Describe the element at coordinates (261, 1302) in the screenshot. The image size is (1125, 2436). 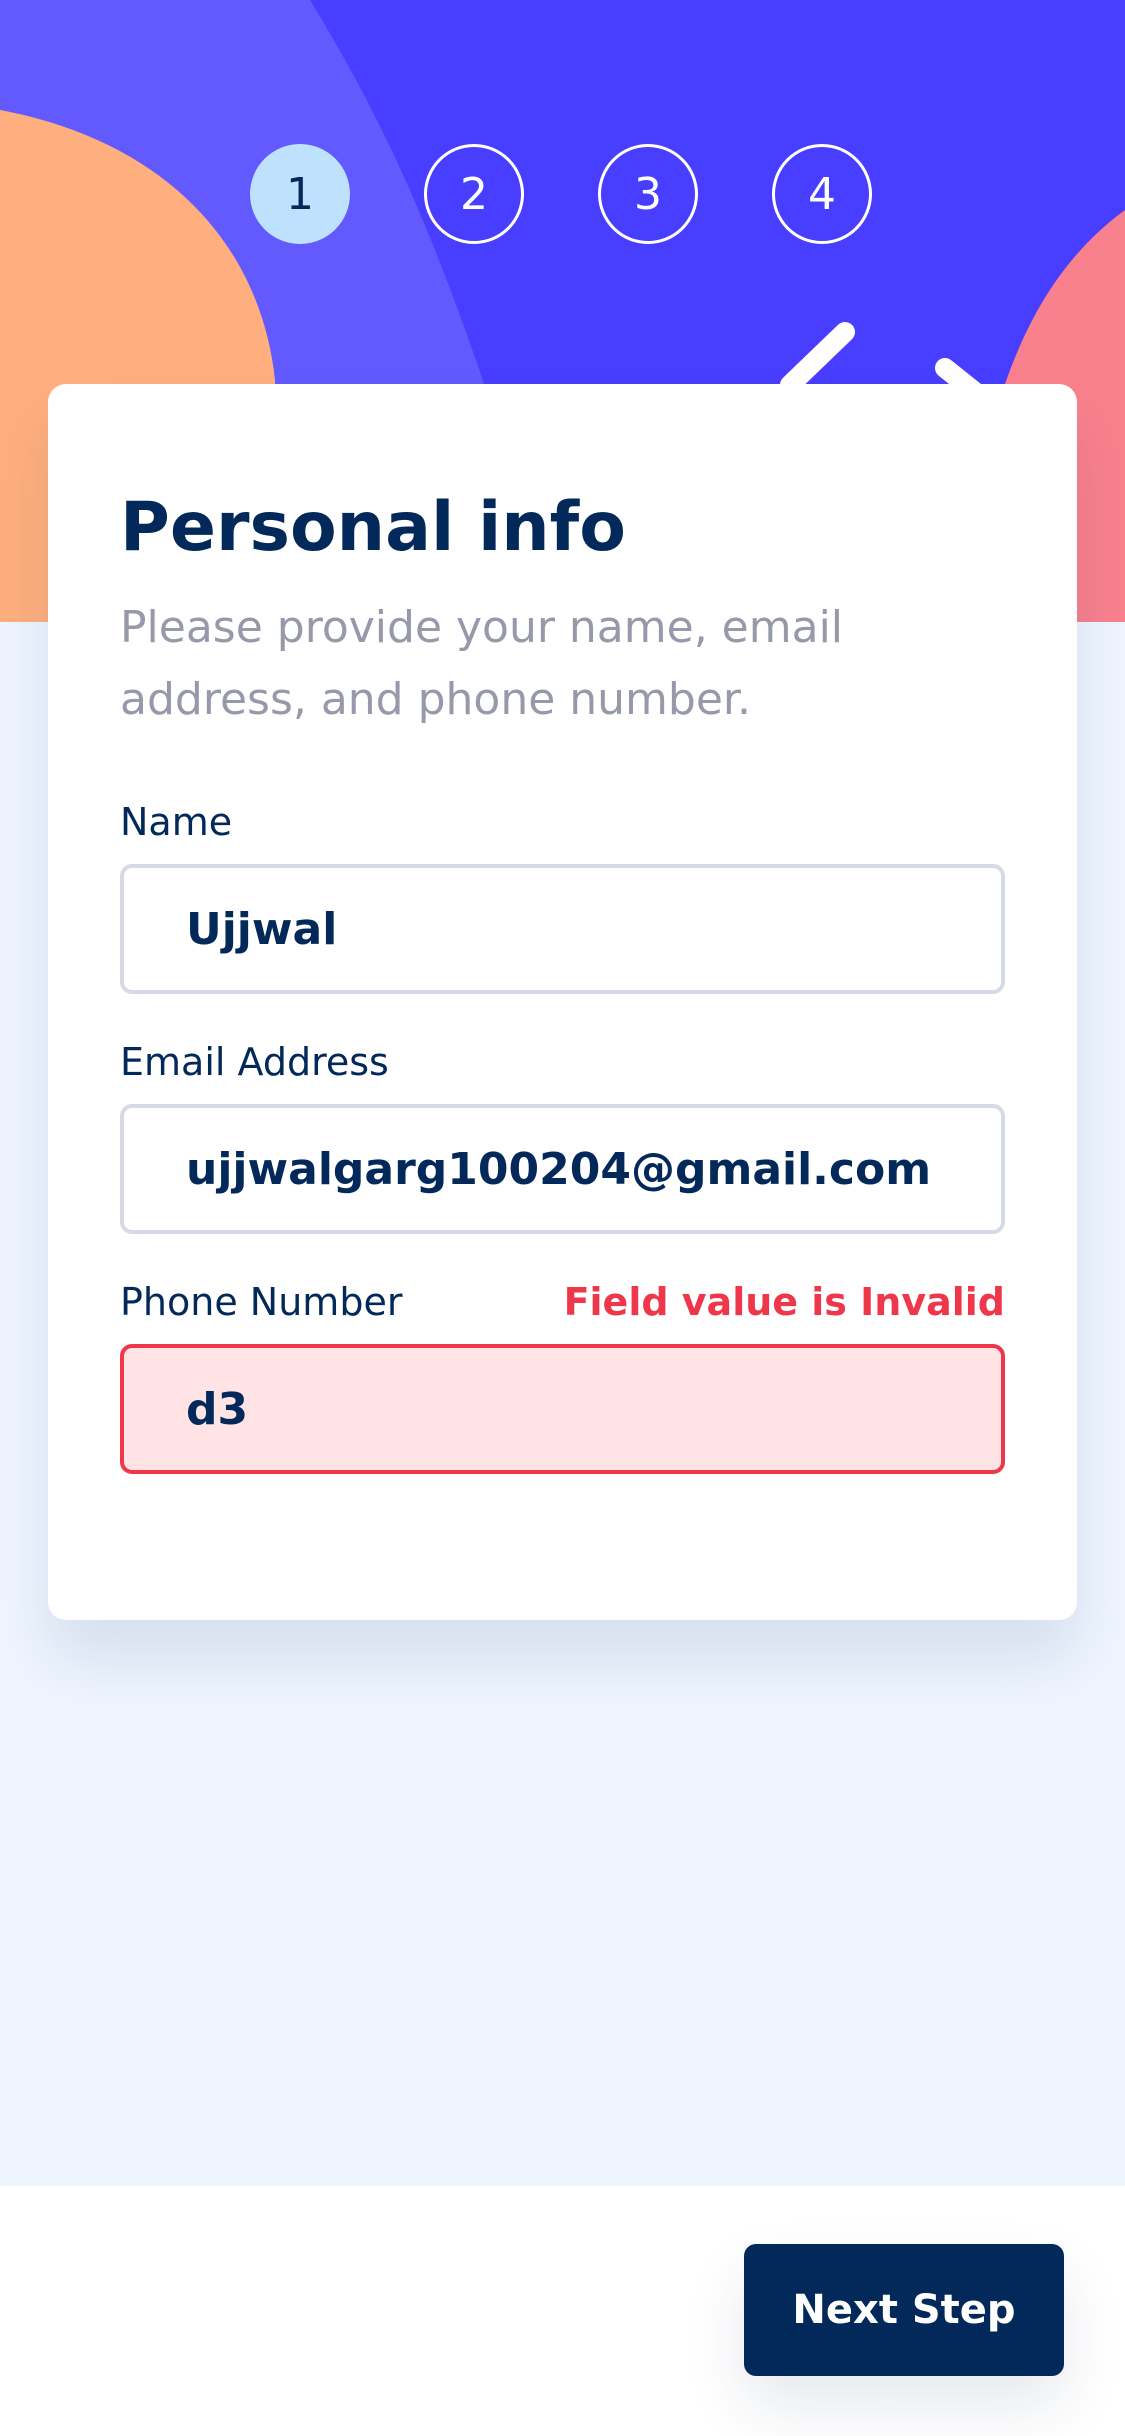
I see `phone-label: Phone Number` at that location.